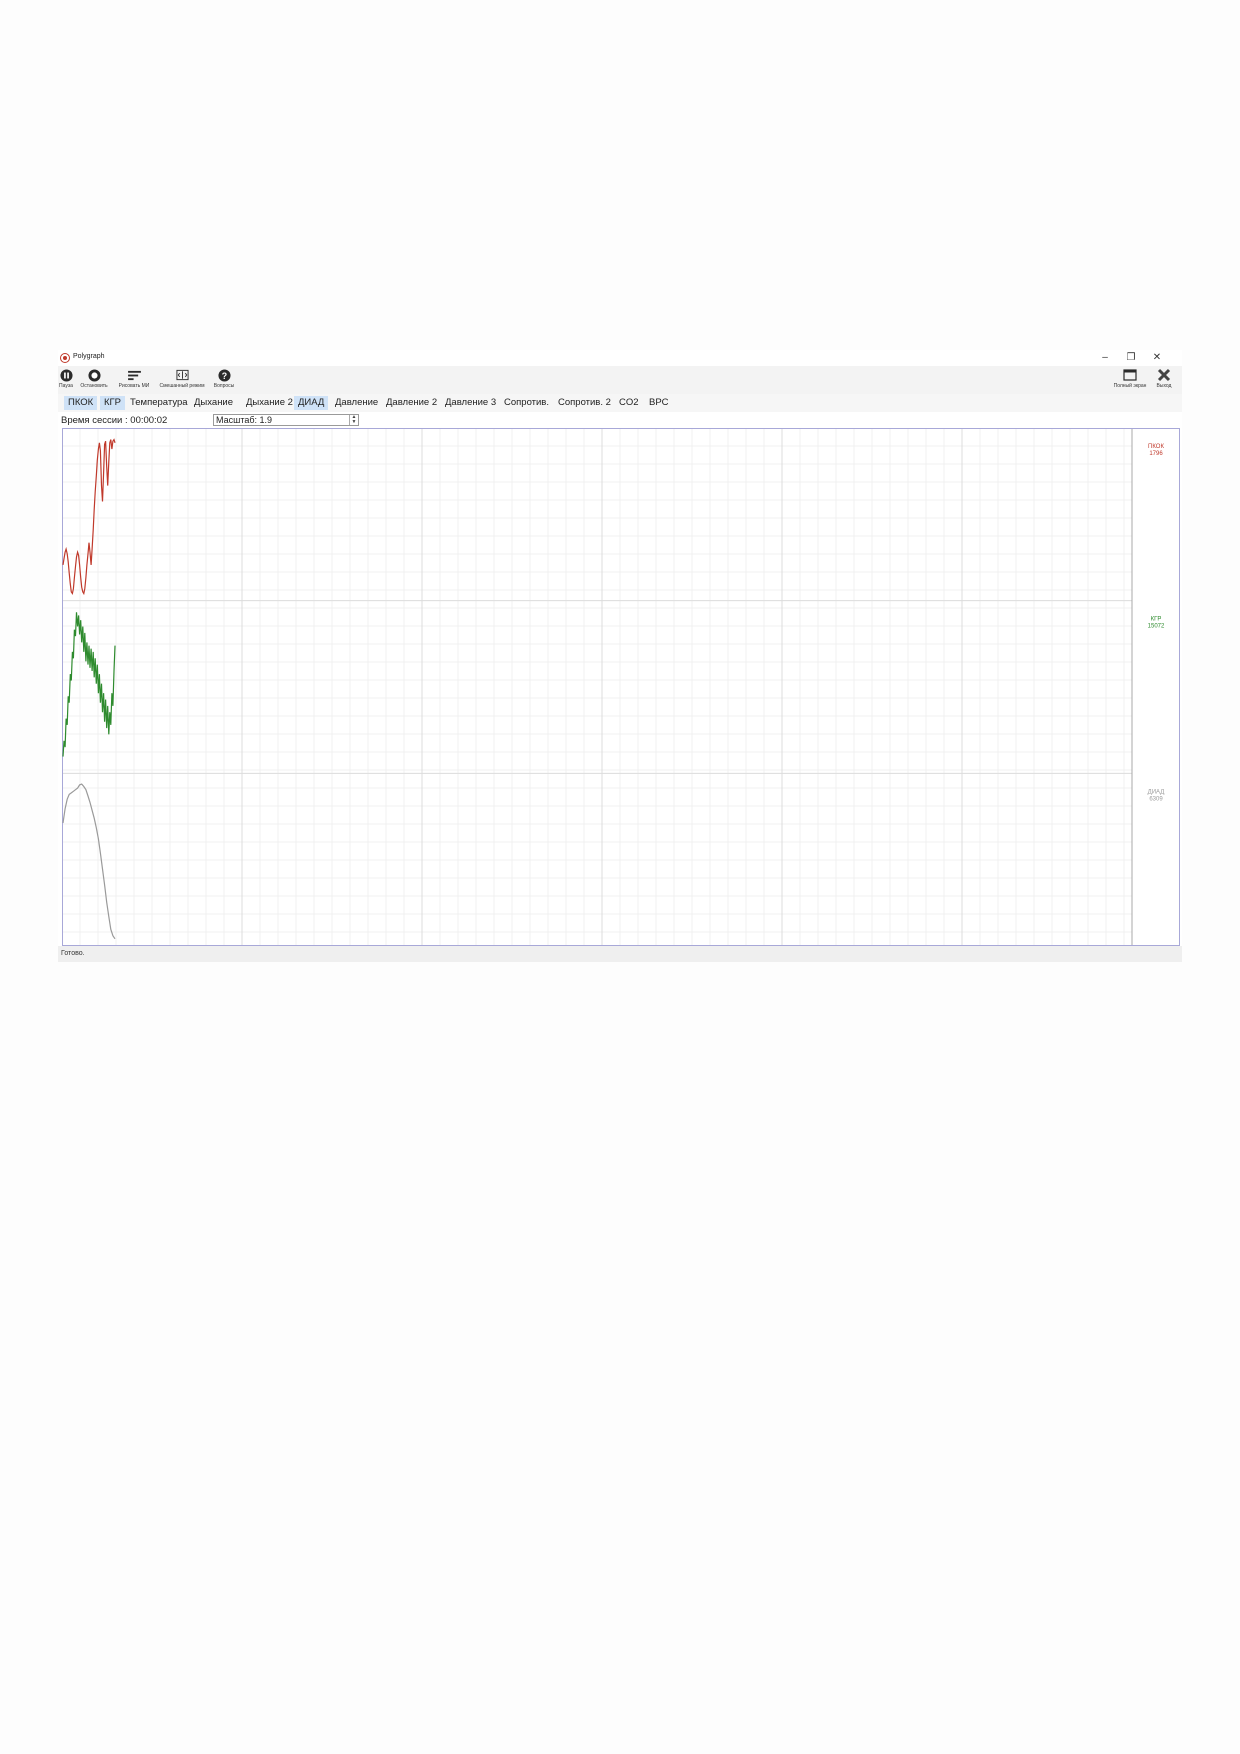 The height and width of the screenshot is (1754, 1240). I want to click on tab-breathing-2: Дыхание 2, so click(269, 403).